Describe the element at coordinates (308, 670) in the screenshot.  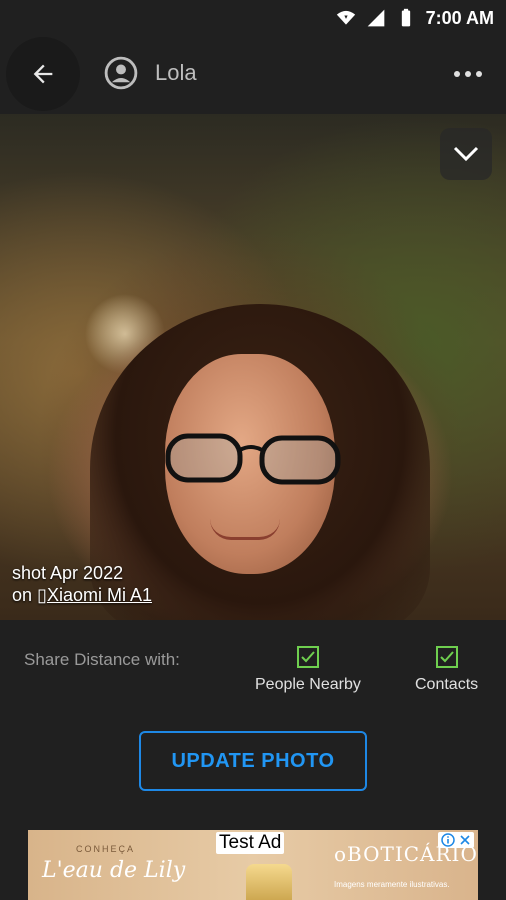
I see `people-nearby-option: People Nearby` at that location.